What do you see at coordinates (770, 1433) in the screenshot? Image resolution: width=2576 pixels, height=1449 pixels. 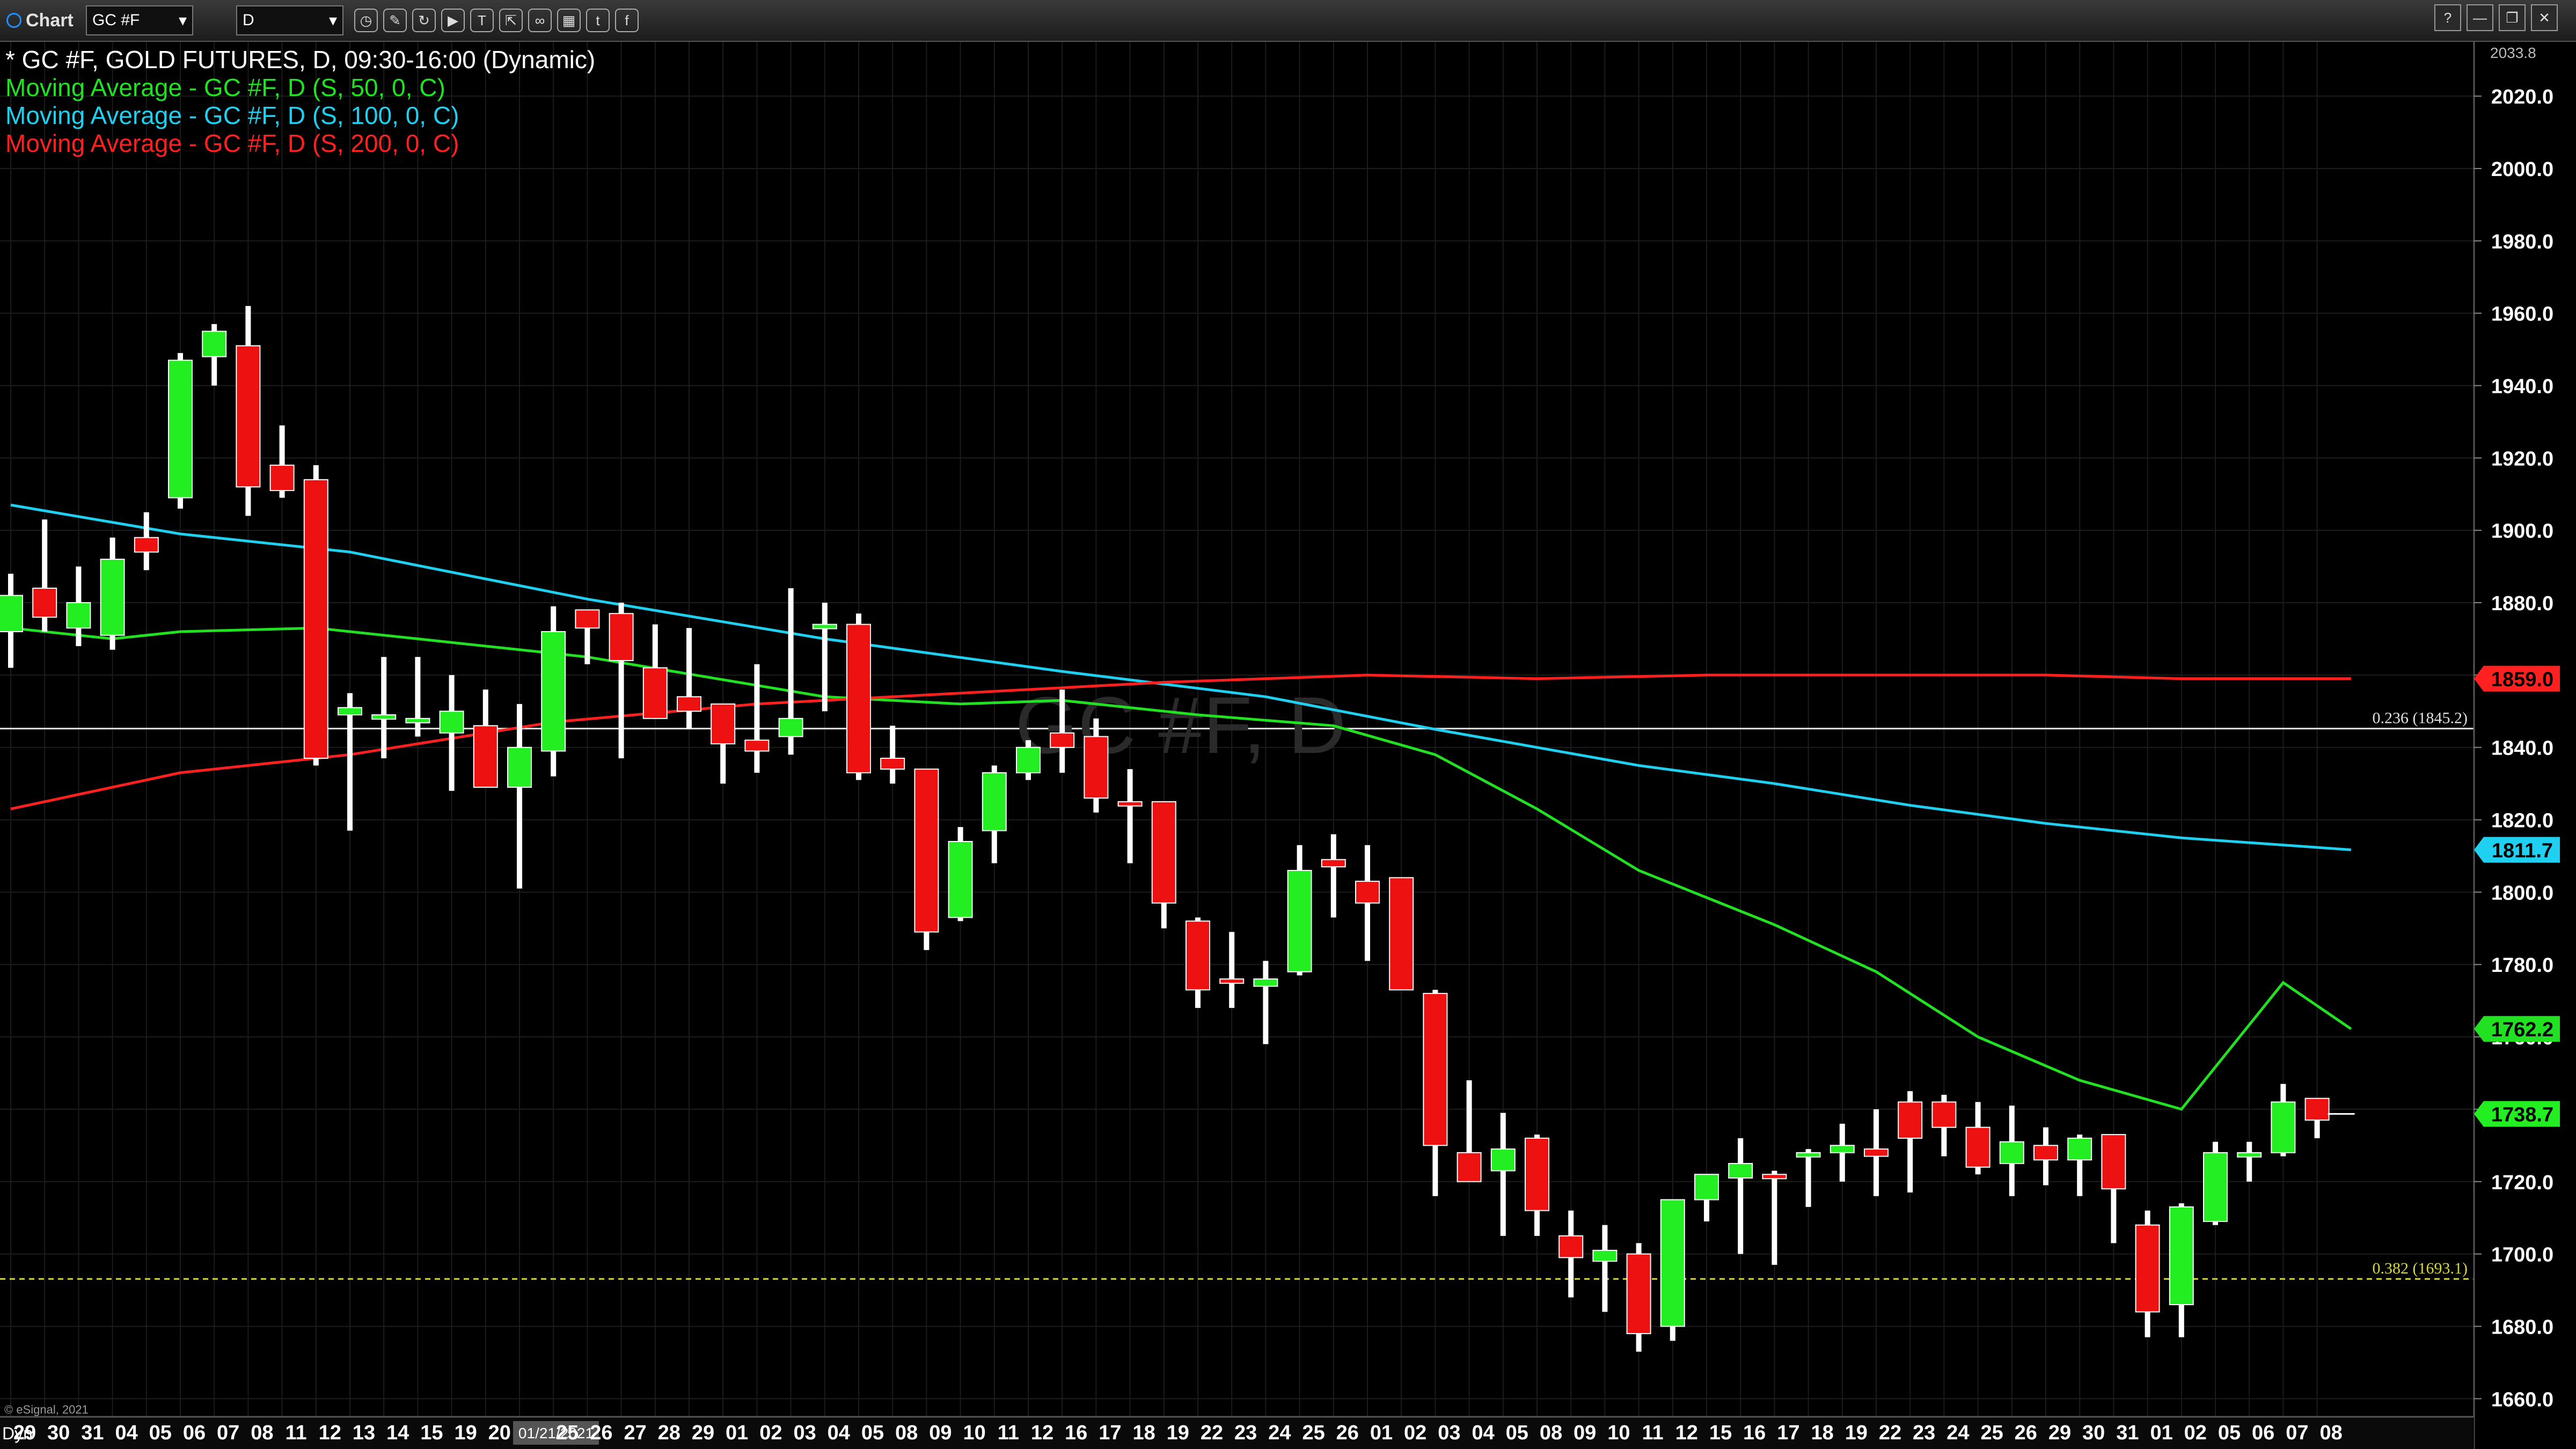 I see `x-tick-label: 02` at bounding box center [770, 1433].